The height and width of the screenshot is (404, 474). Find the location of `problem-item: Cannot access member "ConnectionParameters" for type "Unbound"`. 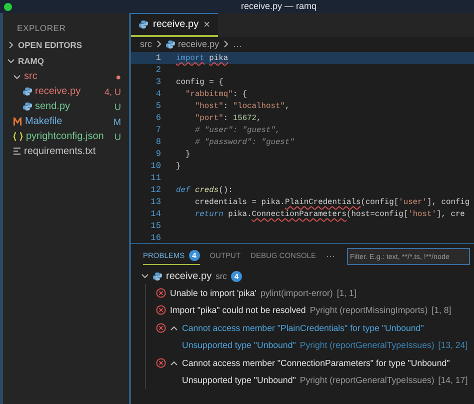

problem-item: Cannot access member "ConnectionParameters" for type "Unbound" is located at coordinates (310, 363).